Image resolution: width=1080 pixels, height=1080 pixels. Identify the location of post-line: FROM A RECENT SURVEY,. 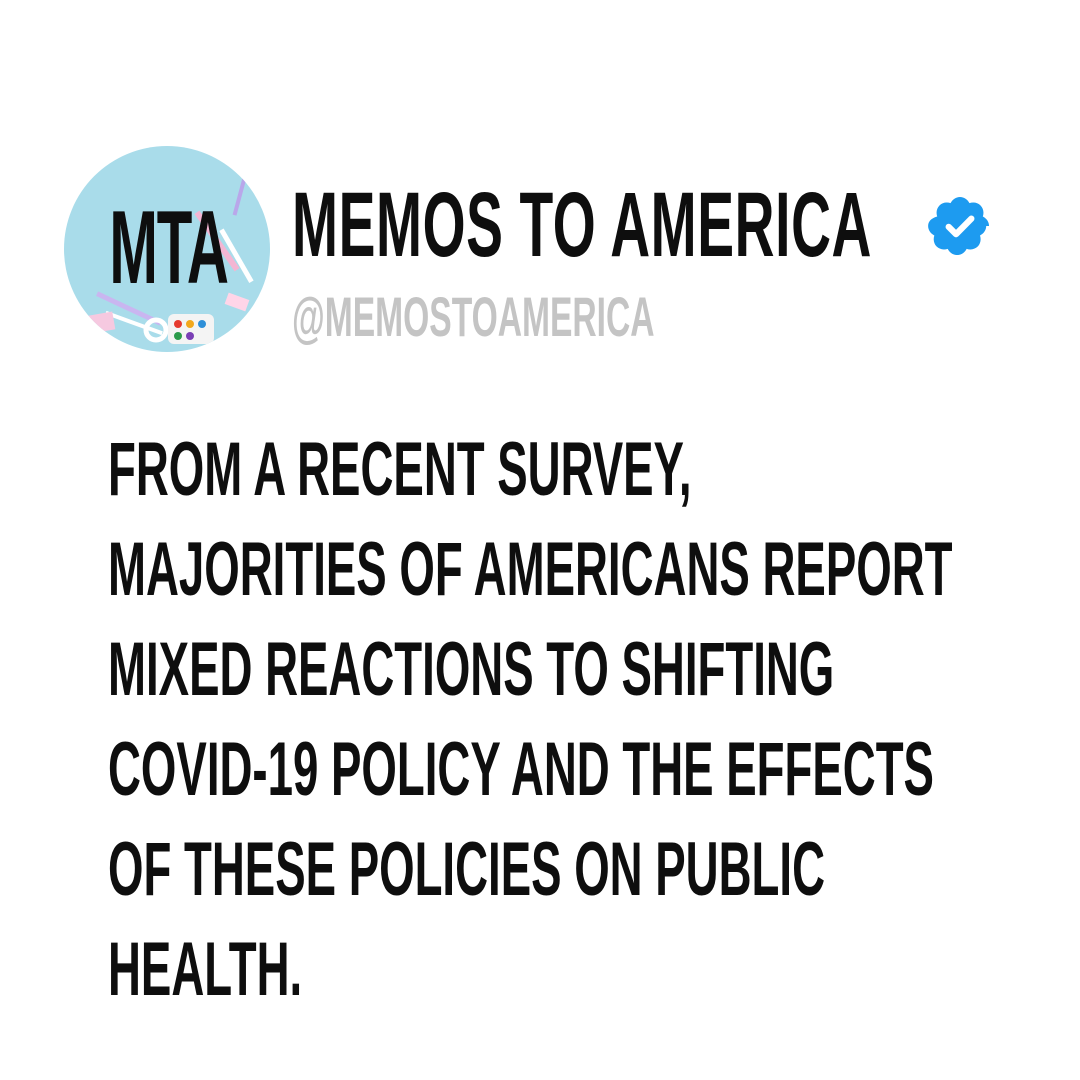
(400, 469).